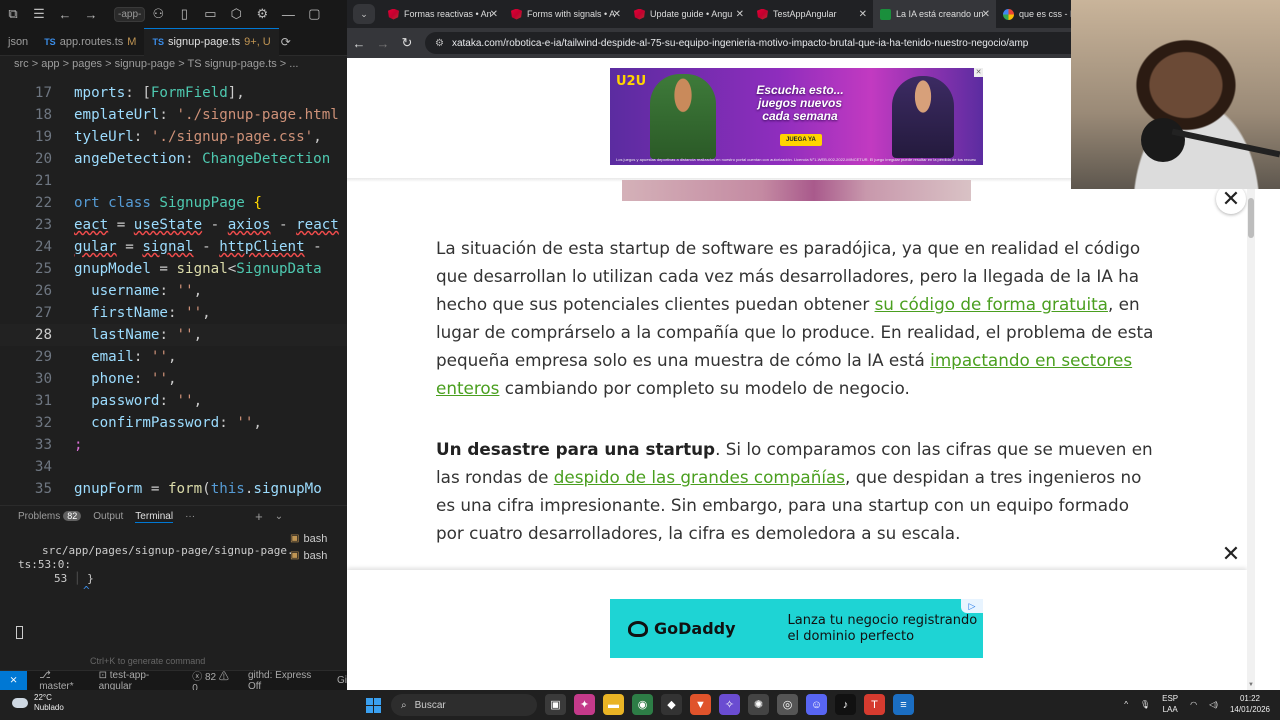 This screenshot has height=720, width=1280. Describe the element at coordinates (134, 357) in the screenshot. I see `code-text: email: '',` at that location.